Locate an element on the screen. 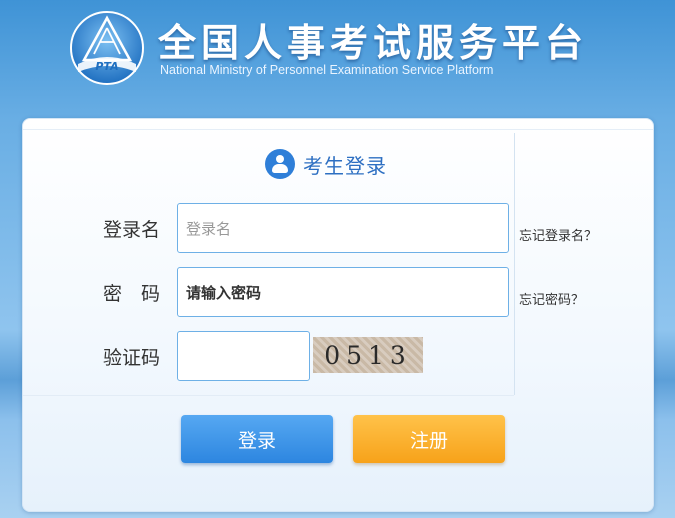 The image size is (675, 518). site-title: 全国人事考试服务平台 is located at coordinates (373, 43).